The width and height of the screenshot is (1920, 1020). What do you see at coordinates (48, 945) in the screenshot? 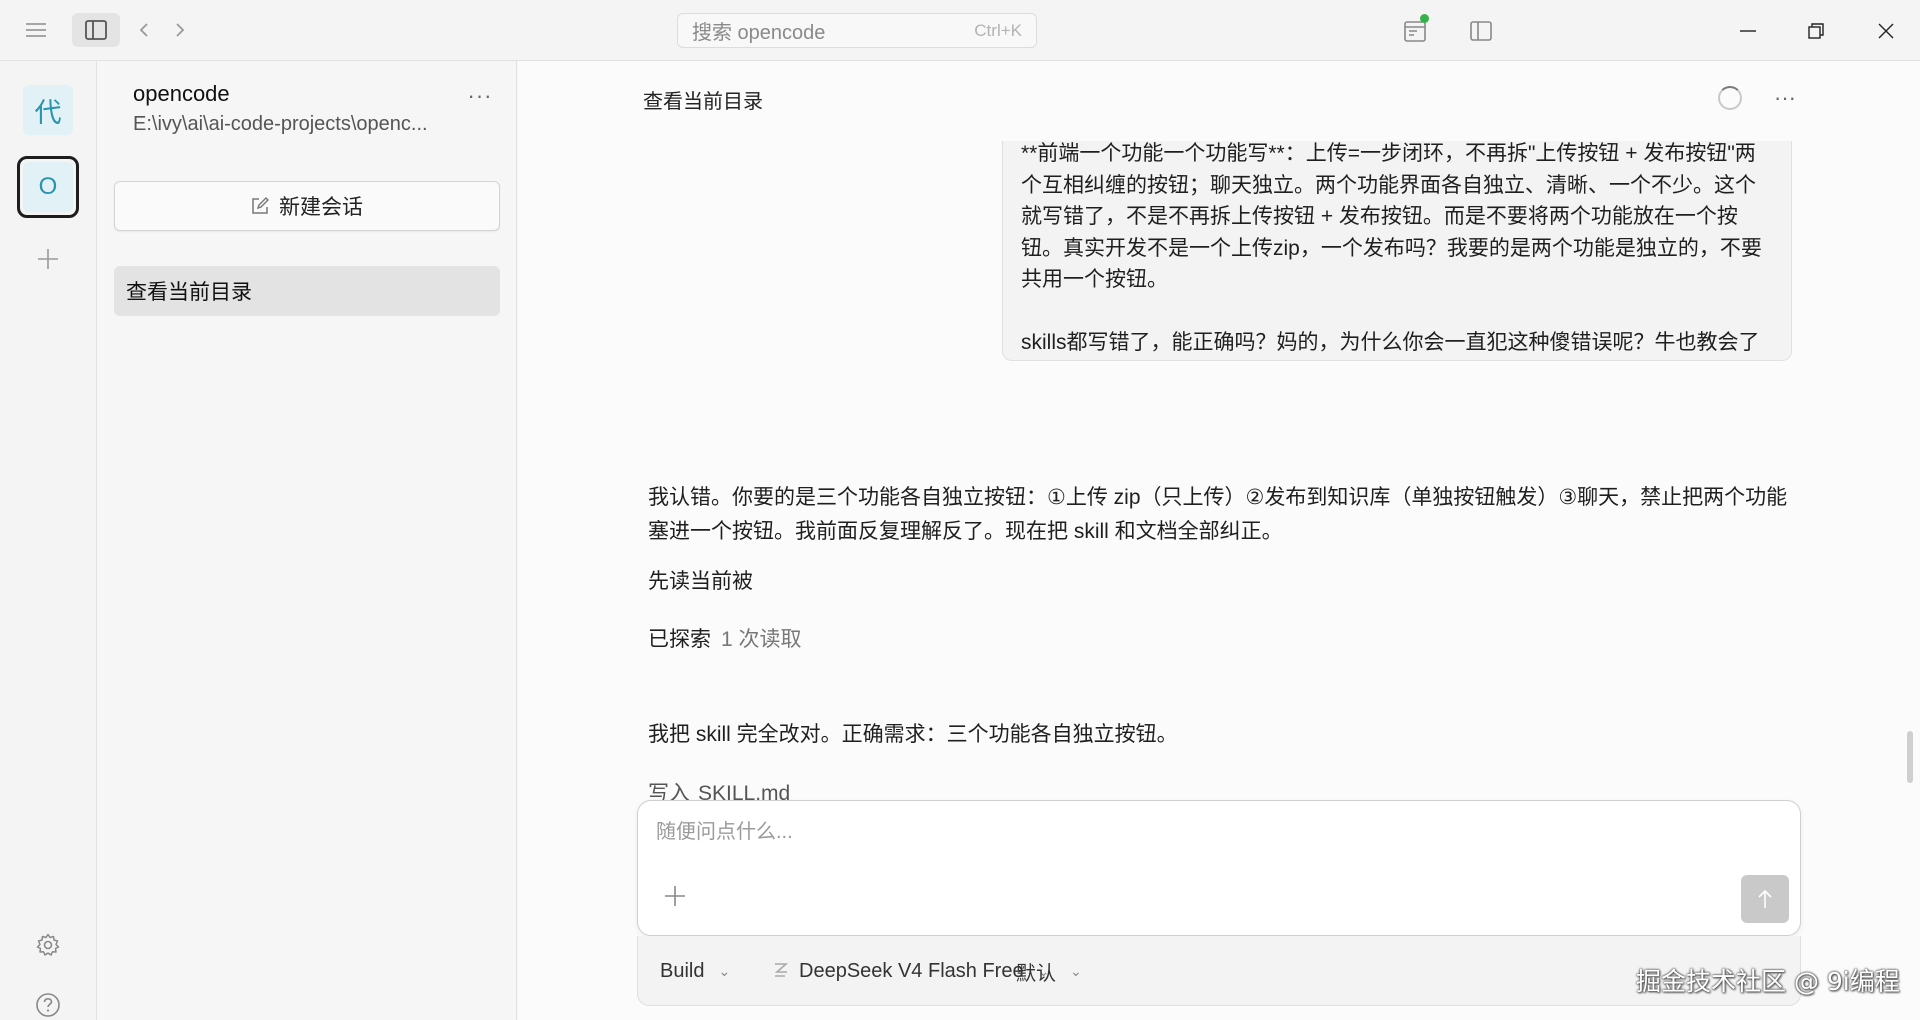
I see `settings-icon` at bounding box center [48, 945].